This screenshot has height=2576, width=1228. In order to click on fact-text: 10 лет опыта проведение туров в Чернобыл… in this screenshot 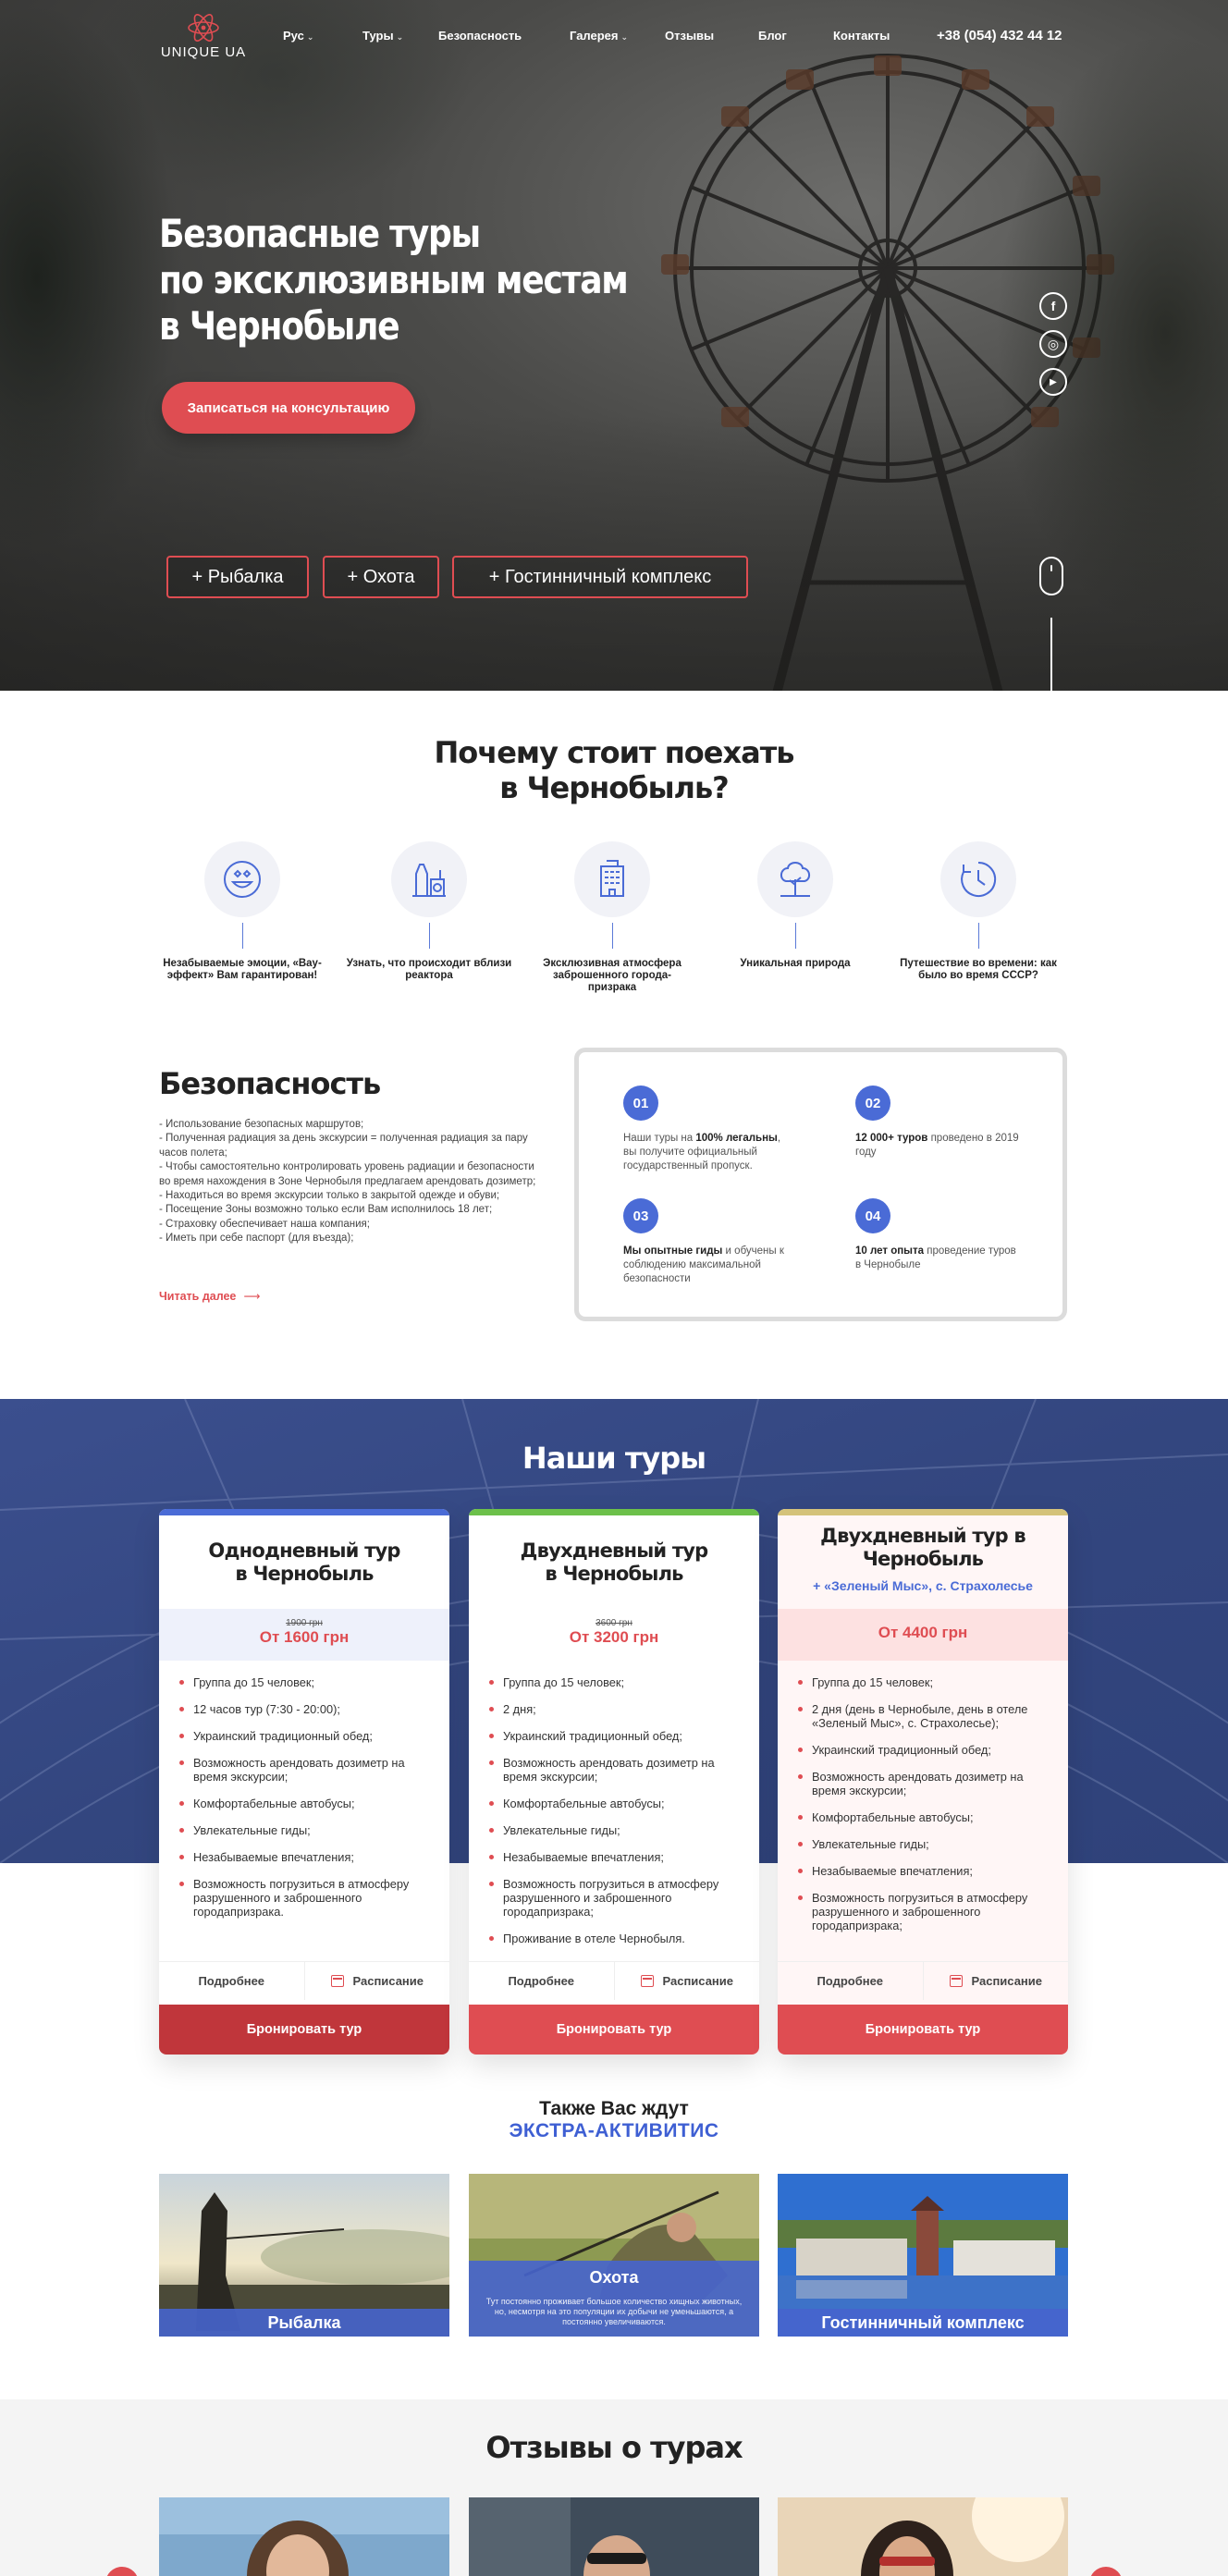, I will do `click(935, 1257)`.